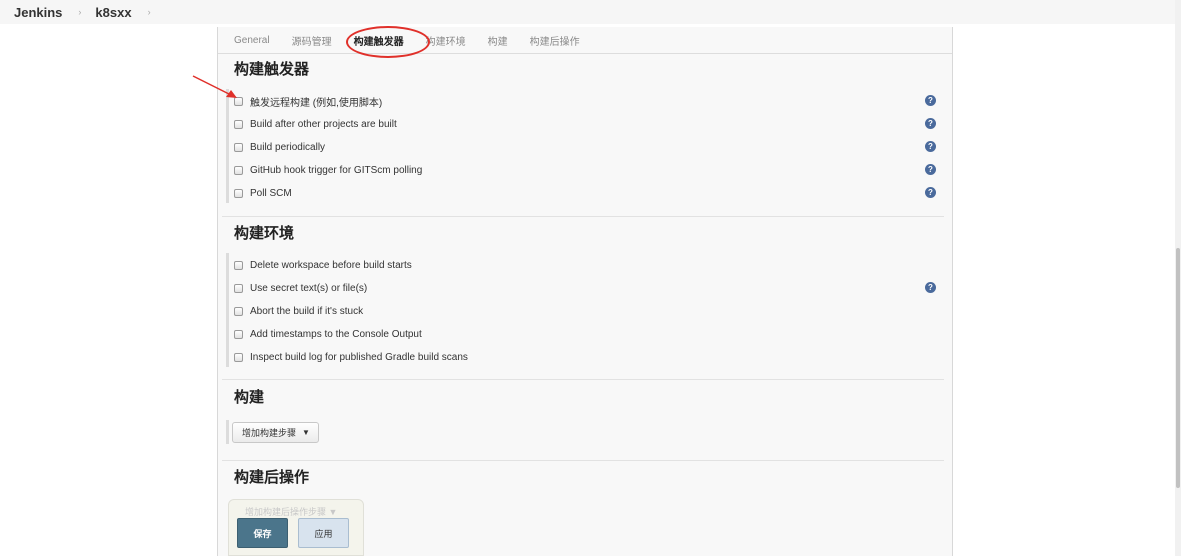  What do you see at coordinates (315, 124) in the screenshot?
I see `trigger-option-after-other-projects: Build after other projects are built` at bounding box center [315, 124].